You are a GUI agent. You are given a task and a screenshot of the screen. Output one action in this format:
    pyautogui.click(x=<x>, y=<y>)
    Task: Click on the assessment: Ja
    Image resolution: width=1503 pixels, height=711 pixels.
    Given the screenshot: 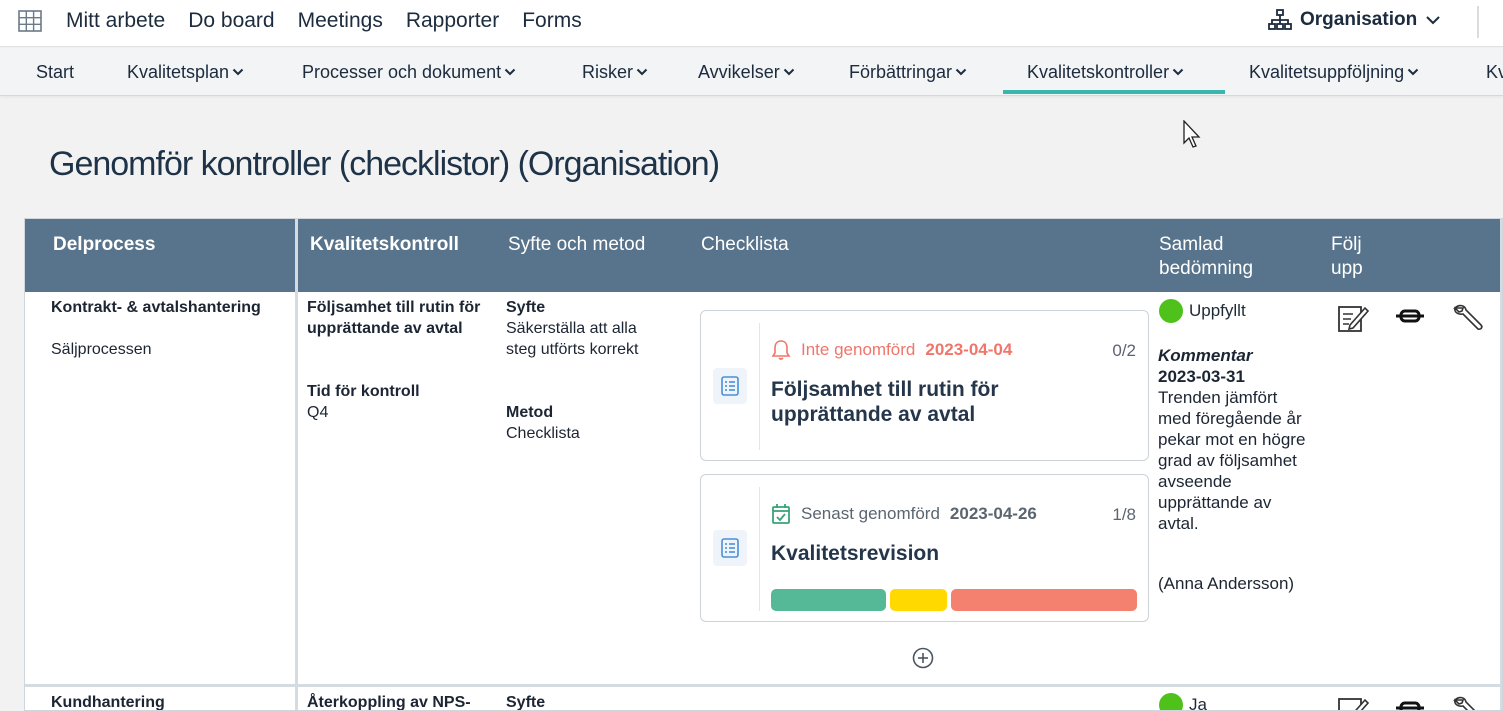 What is the action you would take?
    pyautogui.click(x=1183, y=702)
    